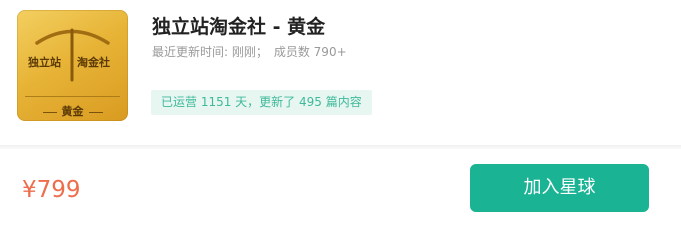 This screenshot has height=242, width=681. I want to click on last-updated-text: 最近更新时间: 刚刚；, so click(210, 52).